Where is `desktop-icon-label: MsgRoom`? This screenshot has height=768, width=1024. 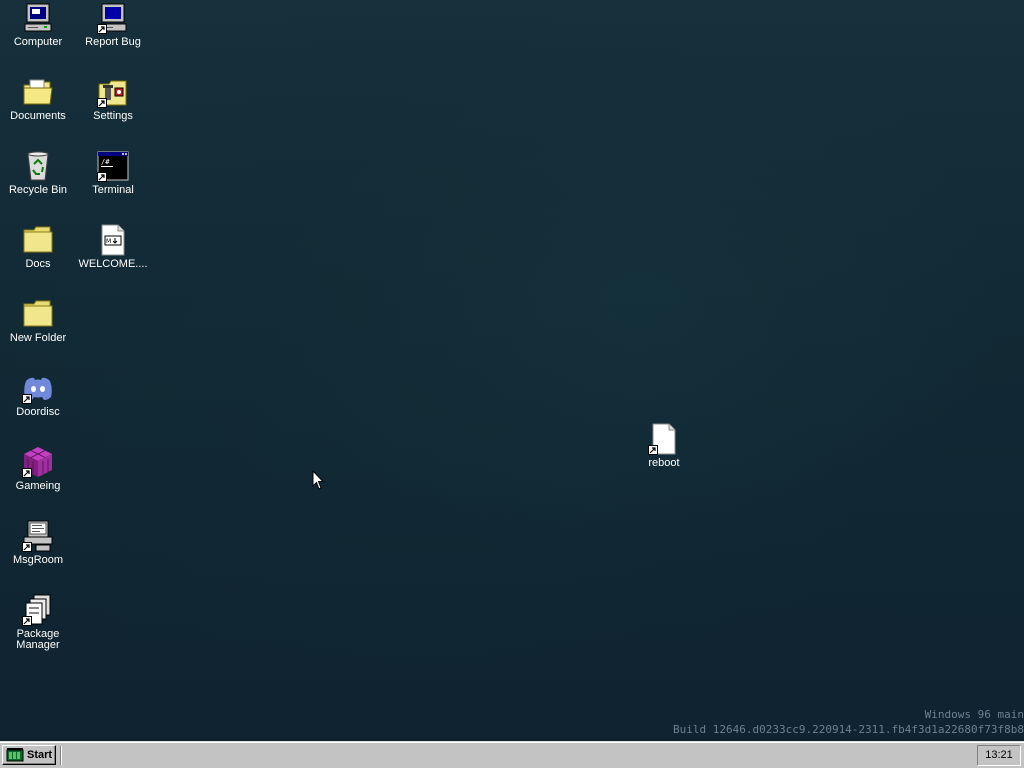 desktop-icon-label: MsgRoom is located at coordinates (38, 560).